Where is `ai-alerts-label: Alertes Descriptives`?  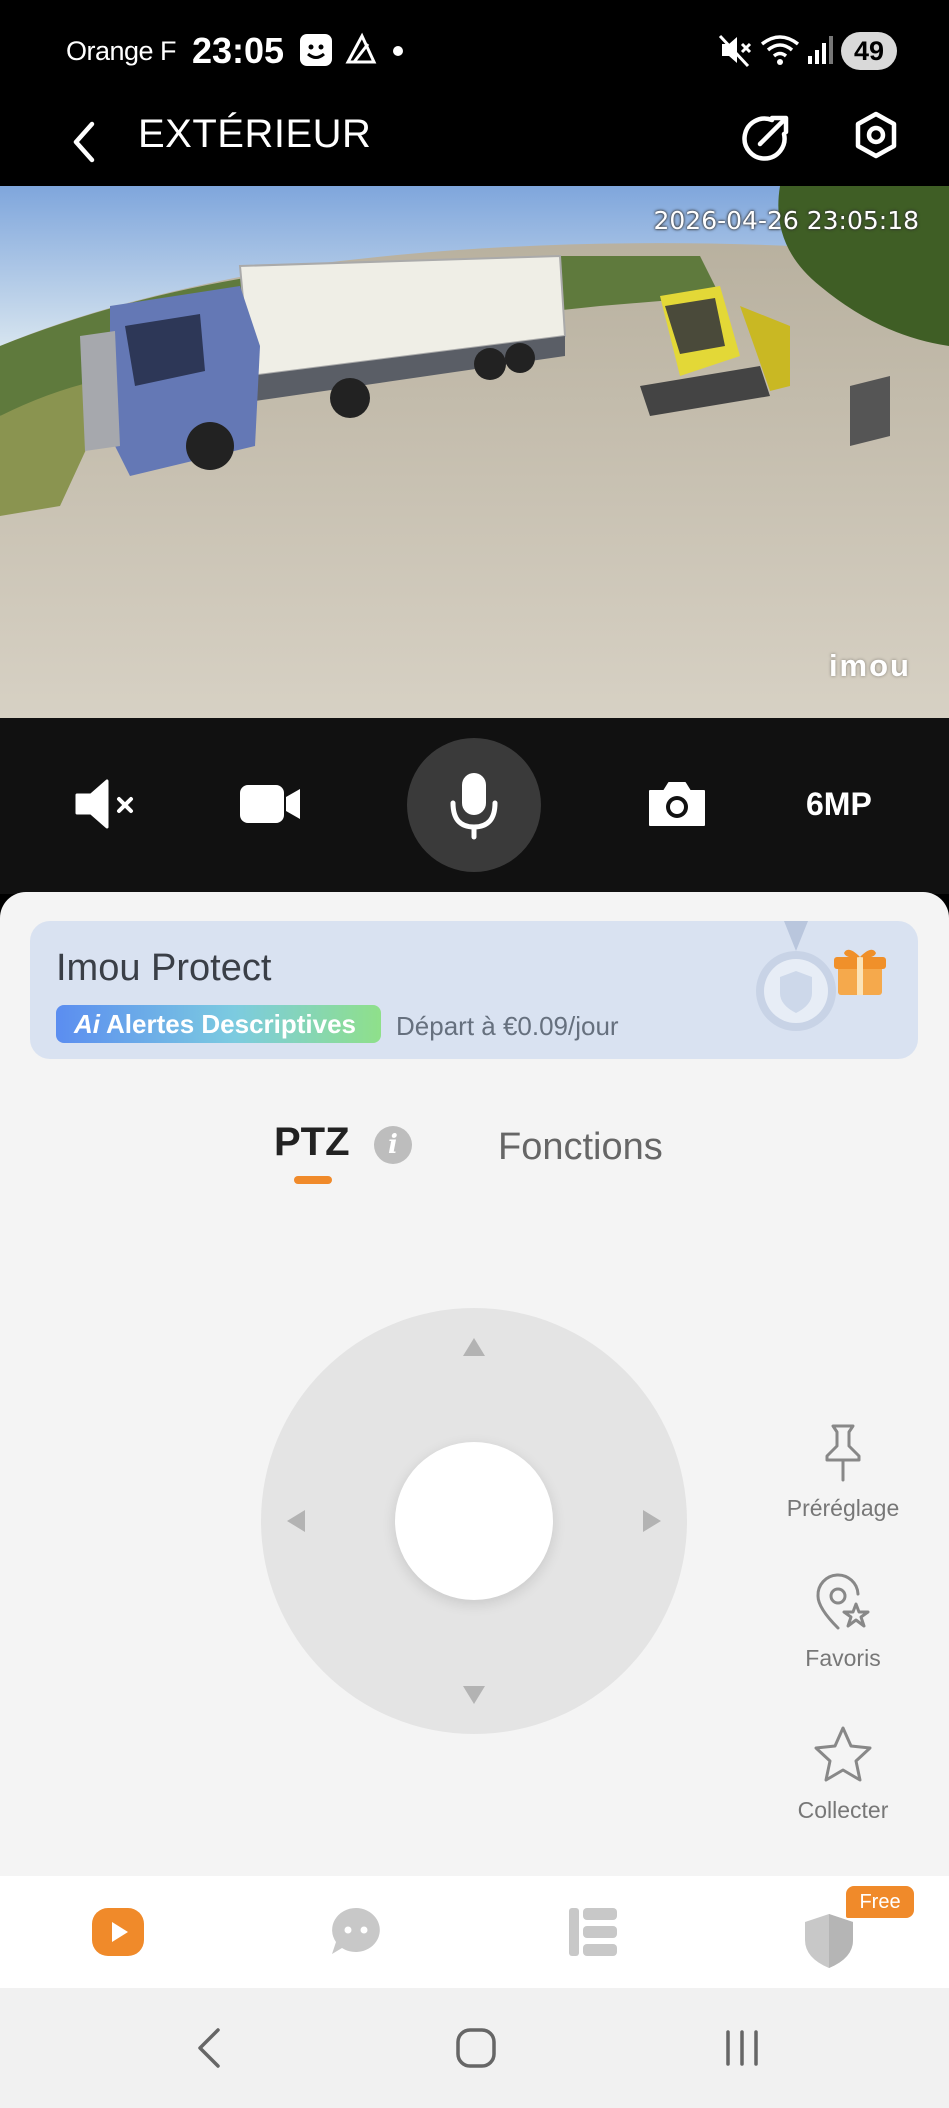 ai-alerts-label: Alertes Descriptives is located at coordinates (231, 1024).